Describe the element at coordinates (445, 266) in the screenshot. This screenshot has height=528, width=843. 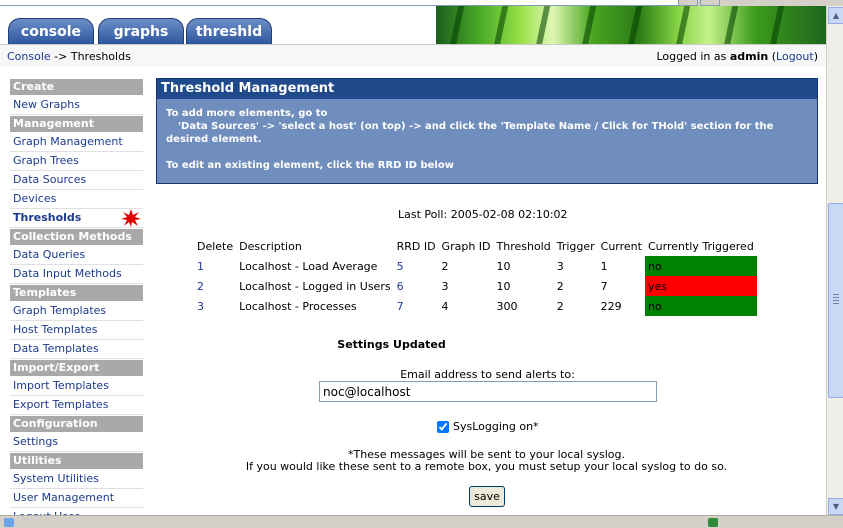
I see `row-graph-id: 2` at that location.